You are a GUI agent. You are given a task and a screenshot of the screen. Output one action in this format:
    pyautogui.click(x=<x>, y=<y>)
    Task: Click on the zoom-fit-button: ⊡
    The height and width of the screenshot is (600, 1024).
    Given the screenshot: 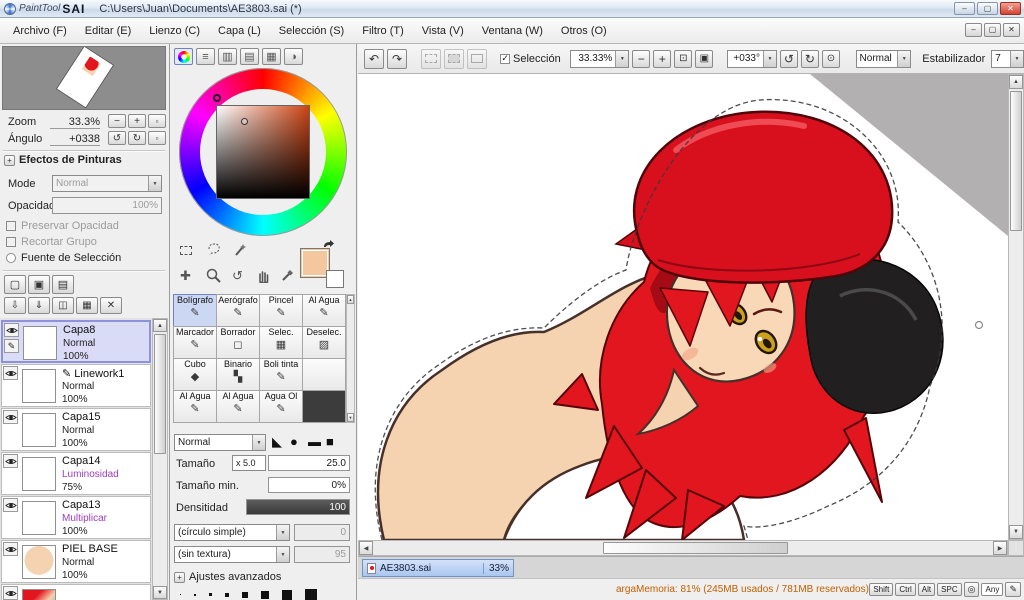 What is the action you would take?
    pyautogui.click(x=683, y=58)
    